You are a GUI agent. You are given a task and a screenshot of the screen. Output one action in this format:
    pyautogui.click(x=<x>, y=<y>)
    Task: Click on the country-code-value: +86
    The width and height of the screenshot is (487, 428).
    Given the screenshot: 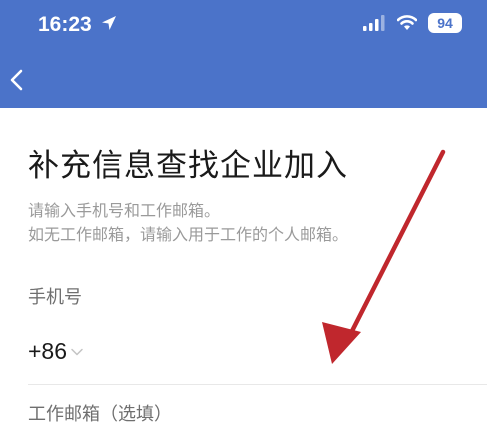 What is the action you would take?
    pyautogui.click(x=48, y=351)
    